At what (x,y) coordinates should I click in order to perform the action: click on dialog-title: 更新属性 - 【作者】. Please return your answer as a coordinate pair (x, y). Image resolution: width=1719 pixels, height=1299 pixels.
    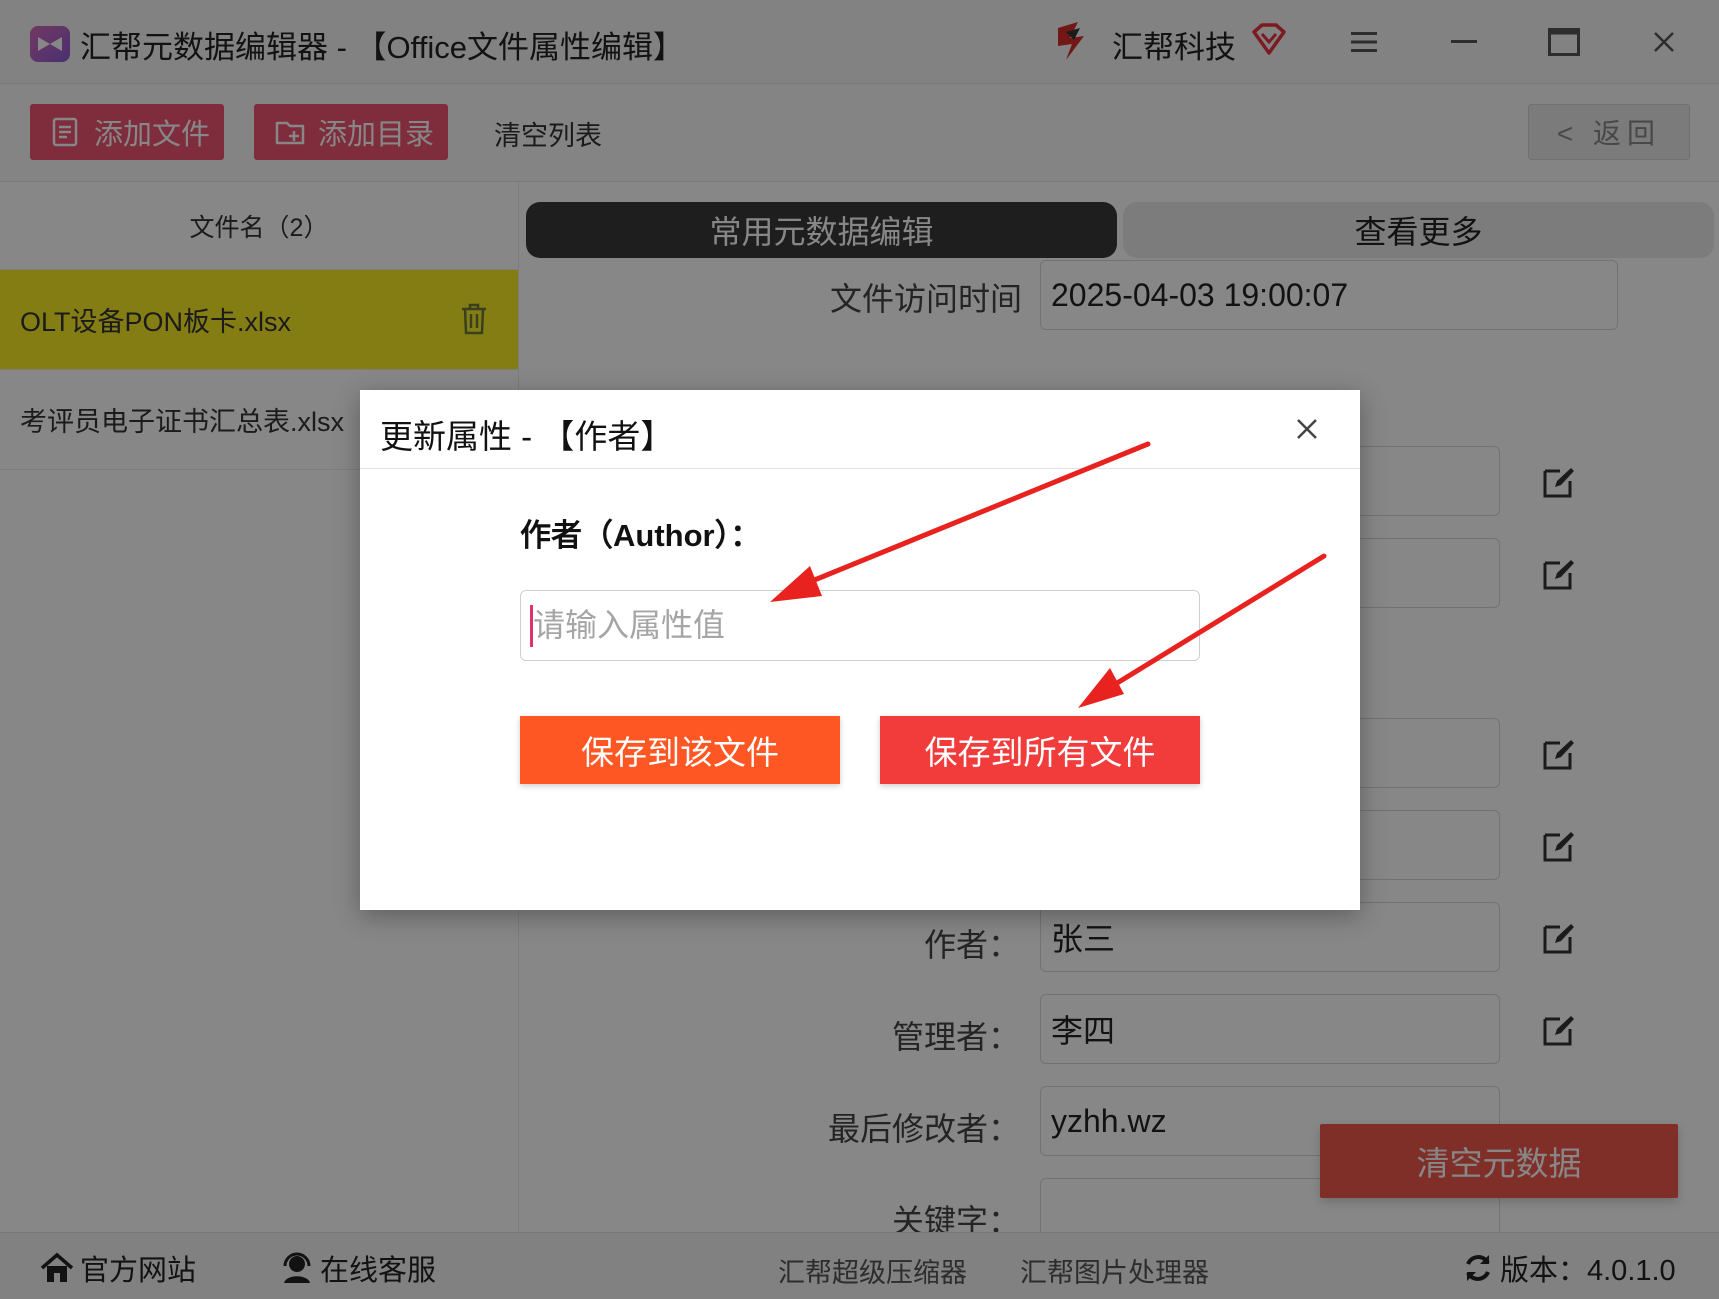
    Looking at the image, I should click on (527, 436).